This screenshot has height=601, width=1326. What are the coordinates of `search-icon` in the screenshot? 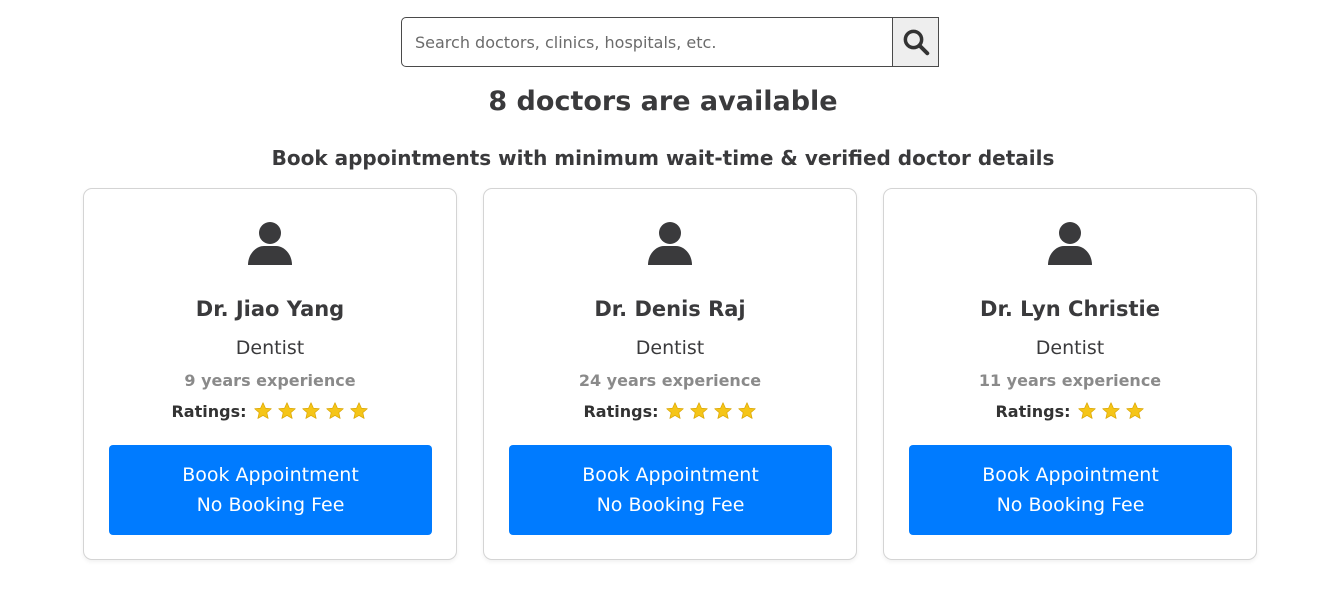 It's located at (916, 42).